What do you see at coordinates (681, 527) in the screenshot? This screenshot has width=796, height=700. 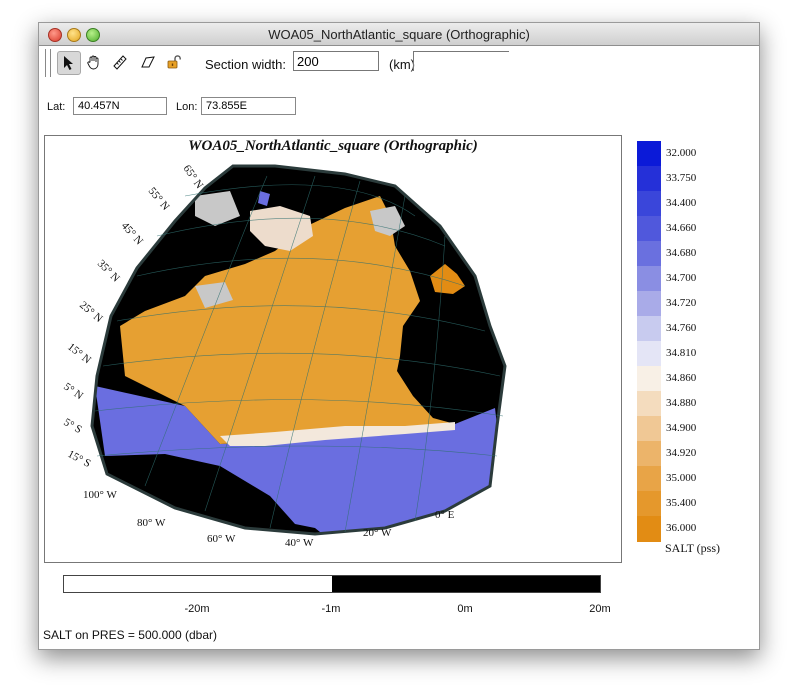 I see `legend-value-label: 36.000` at bounding box center [681, 527].